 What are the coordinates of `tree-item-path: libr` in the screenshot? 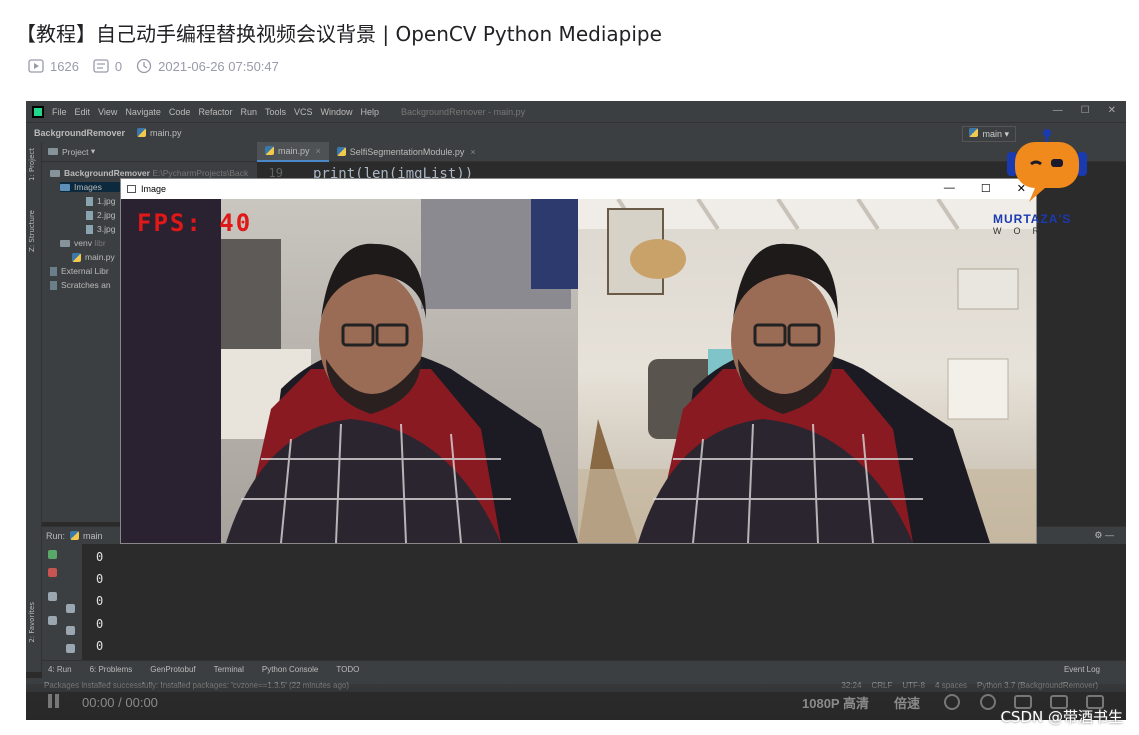 It's located at (100, 243).